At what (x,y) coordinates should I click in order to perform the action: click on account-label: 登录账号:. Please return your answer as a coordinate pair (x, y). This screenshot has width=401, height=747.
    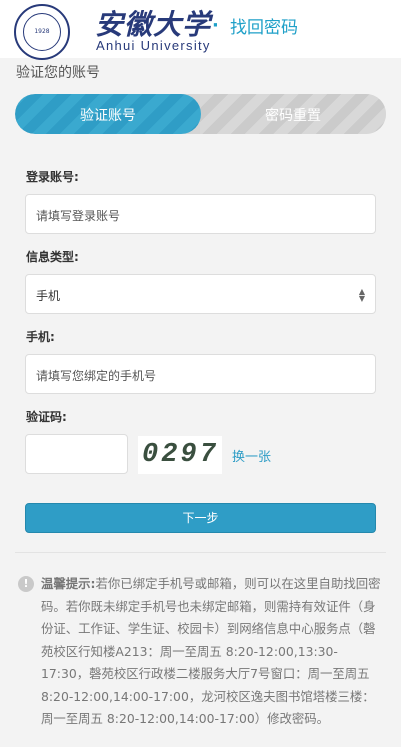
    Looking at the image, I should click on (52, 177).